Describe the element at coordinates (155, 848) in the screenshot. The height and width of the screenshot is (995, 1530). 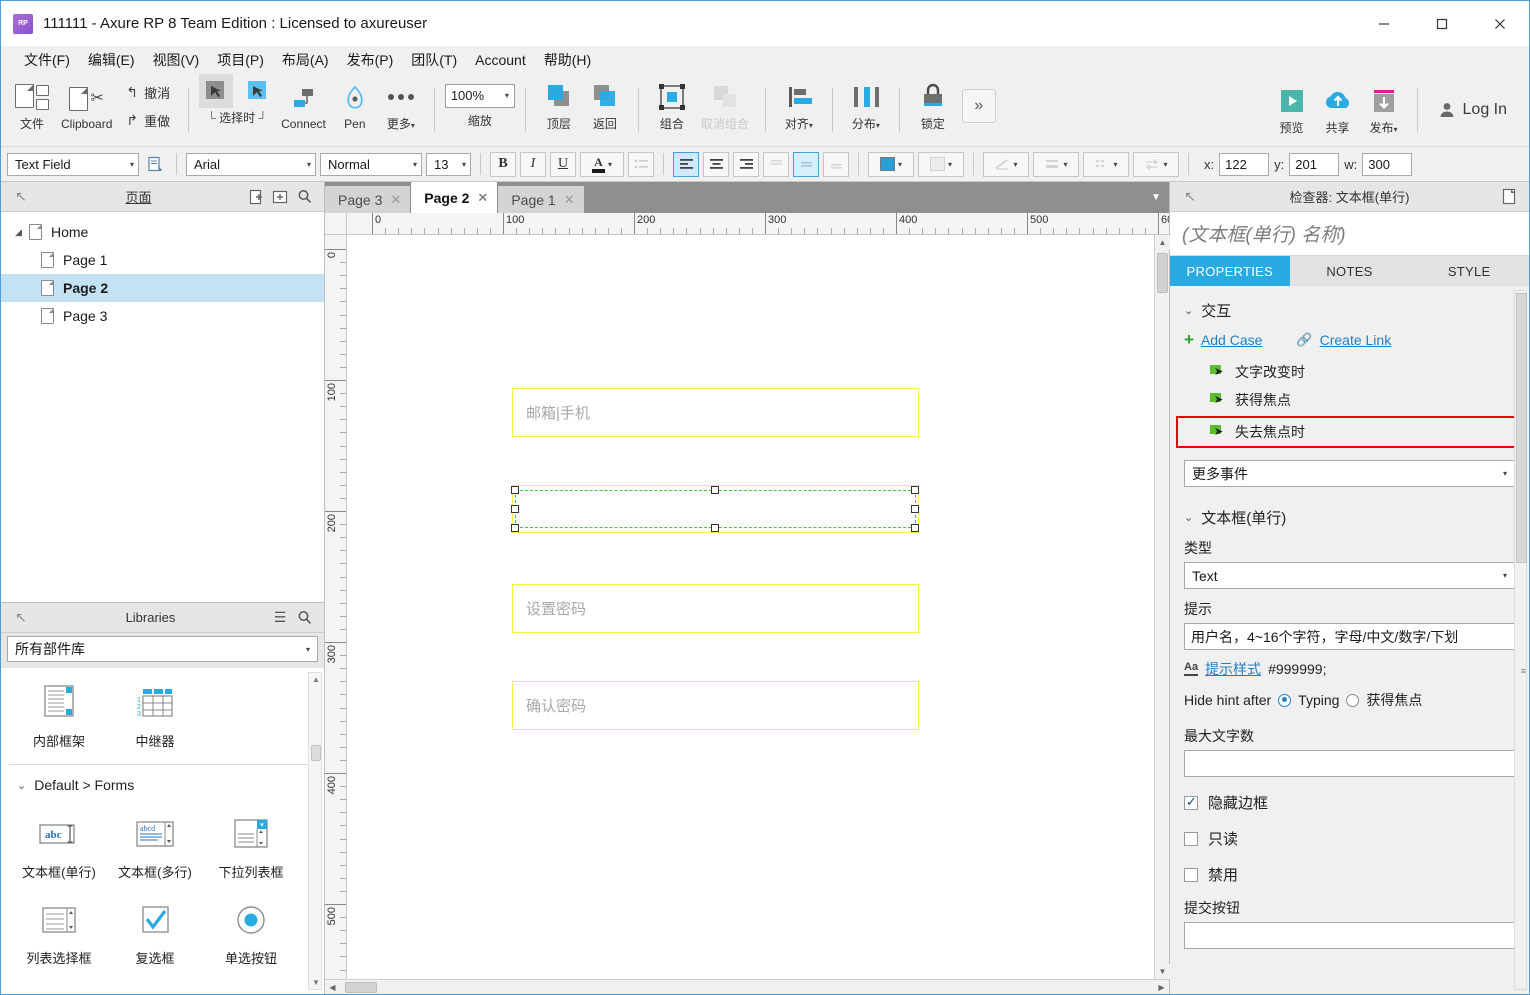
I see `library-widget-text-area: abcd 文本框(多行)` at that location.